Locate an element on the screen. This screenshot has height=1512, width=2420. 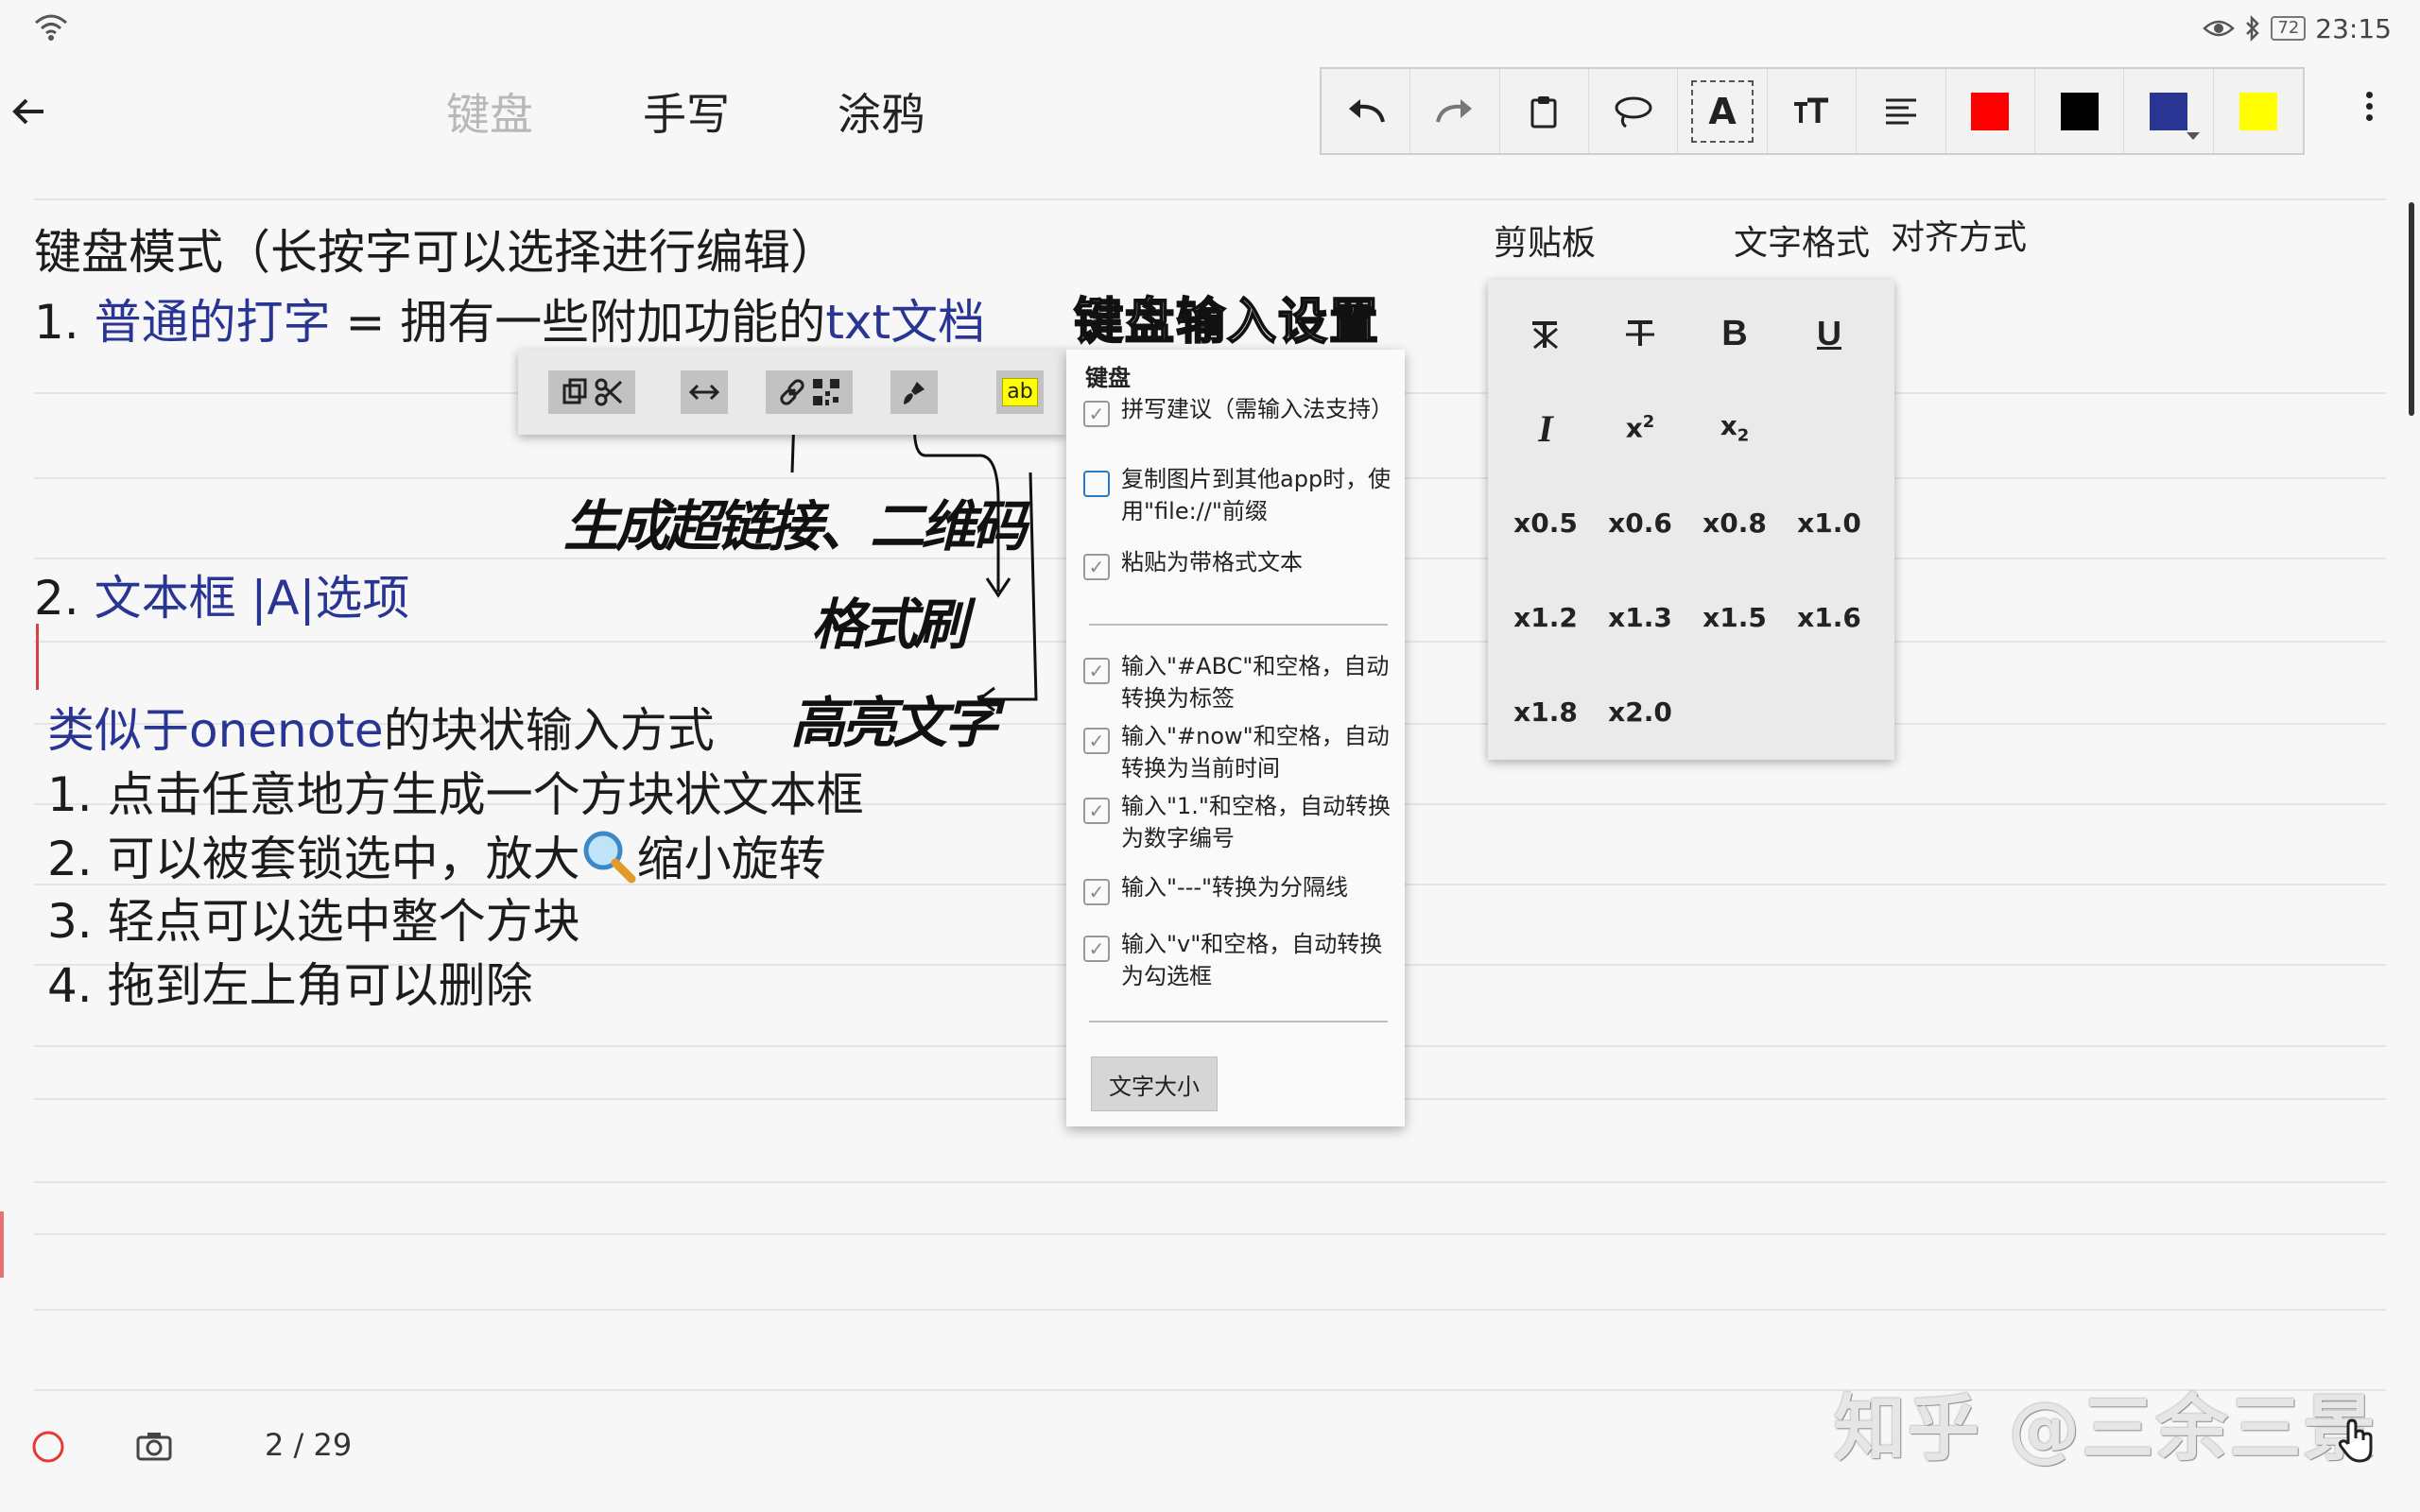
strikethrough-icon is located at coordinates (1640, 333).